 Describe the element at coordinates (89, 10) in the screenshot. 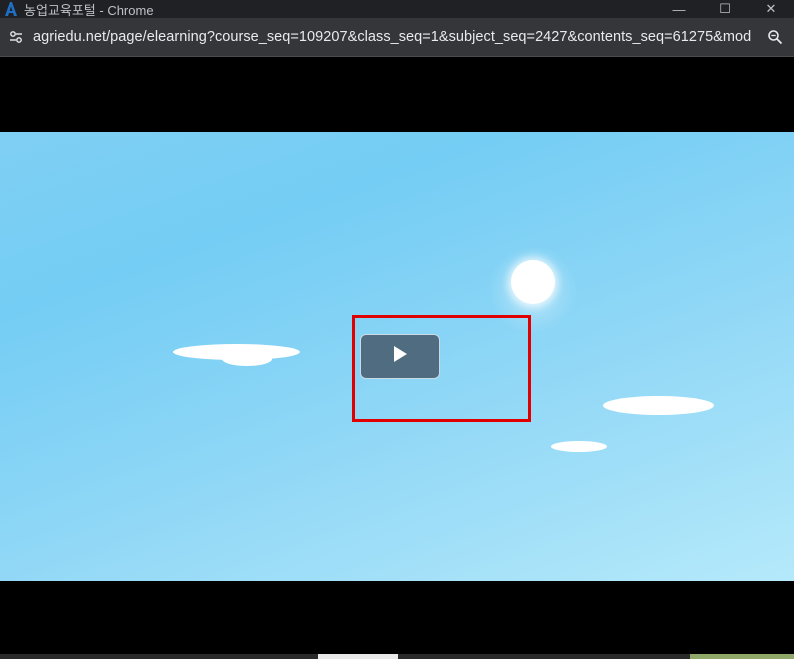

I see `window-title: 농업교육포털 - Chrome` at that location.